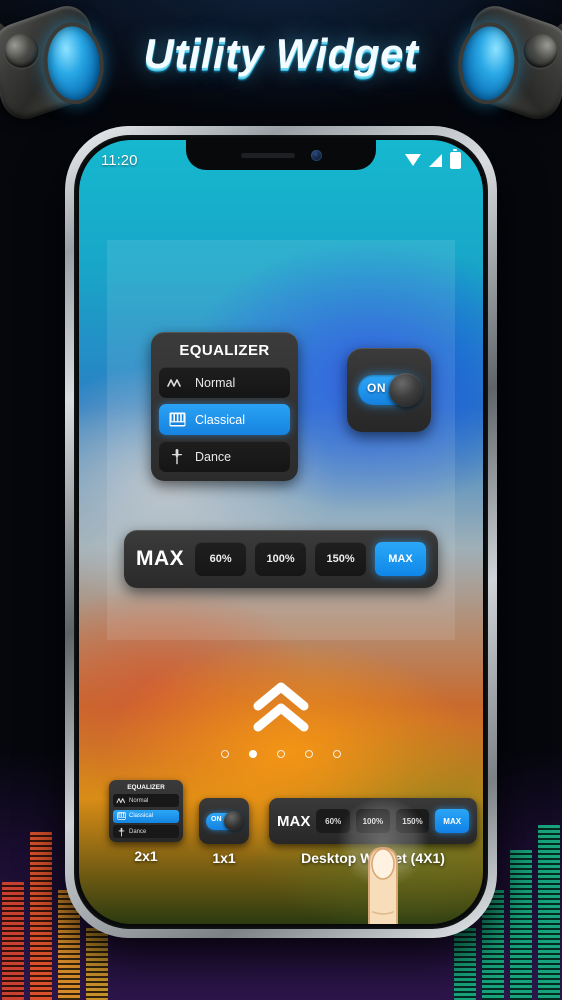 This screenshot has height=1000, width=562. Describe the element at coordinates (220, 419) in the screenshot. I see `equalizer-preset-label: Classical` at that location.